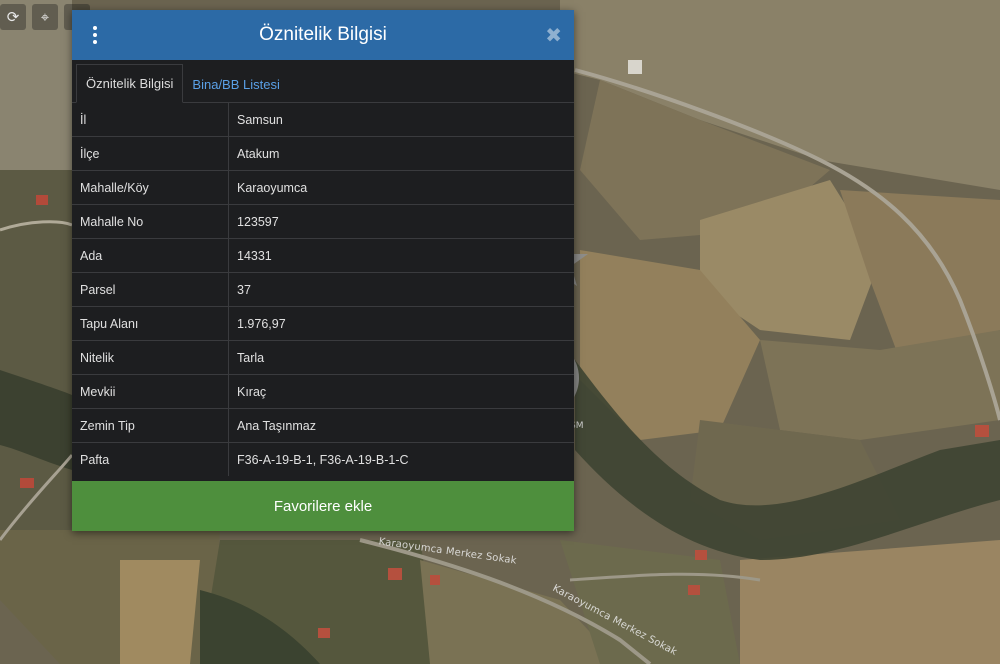 The image size is (1000, 664). What do you see at coordinates (150, 323) in the screenshot?
I see `attribute-key: Tapu Alanı` at bounding box center [150, 323].